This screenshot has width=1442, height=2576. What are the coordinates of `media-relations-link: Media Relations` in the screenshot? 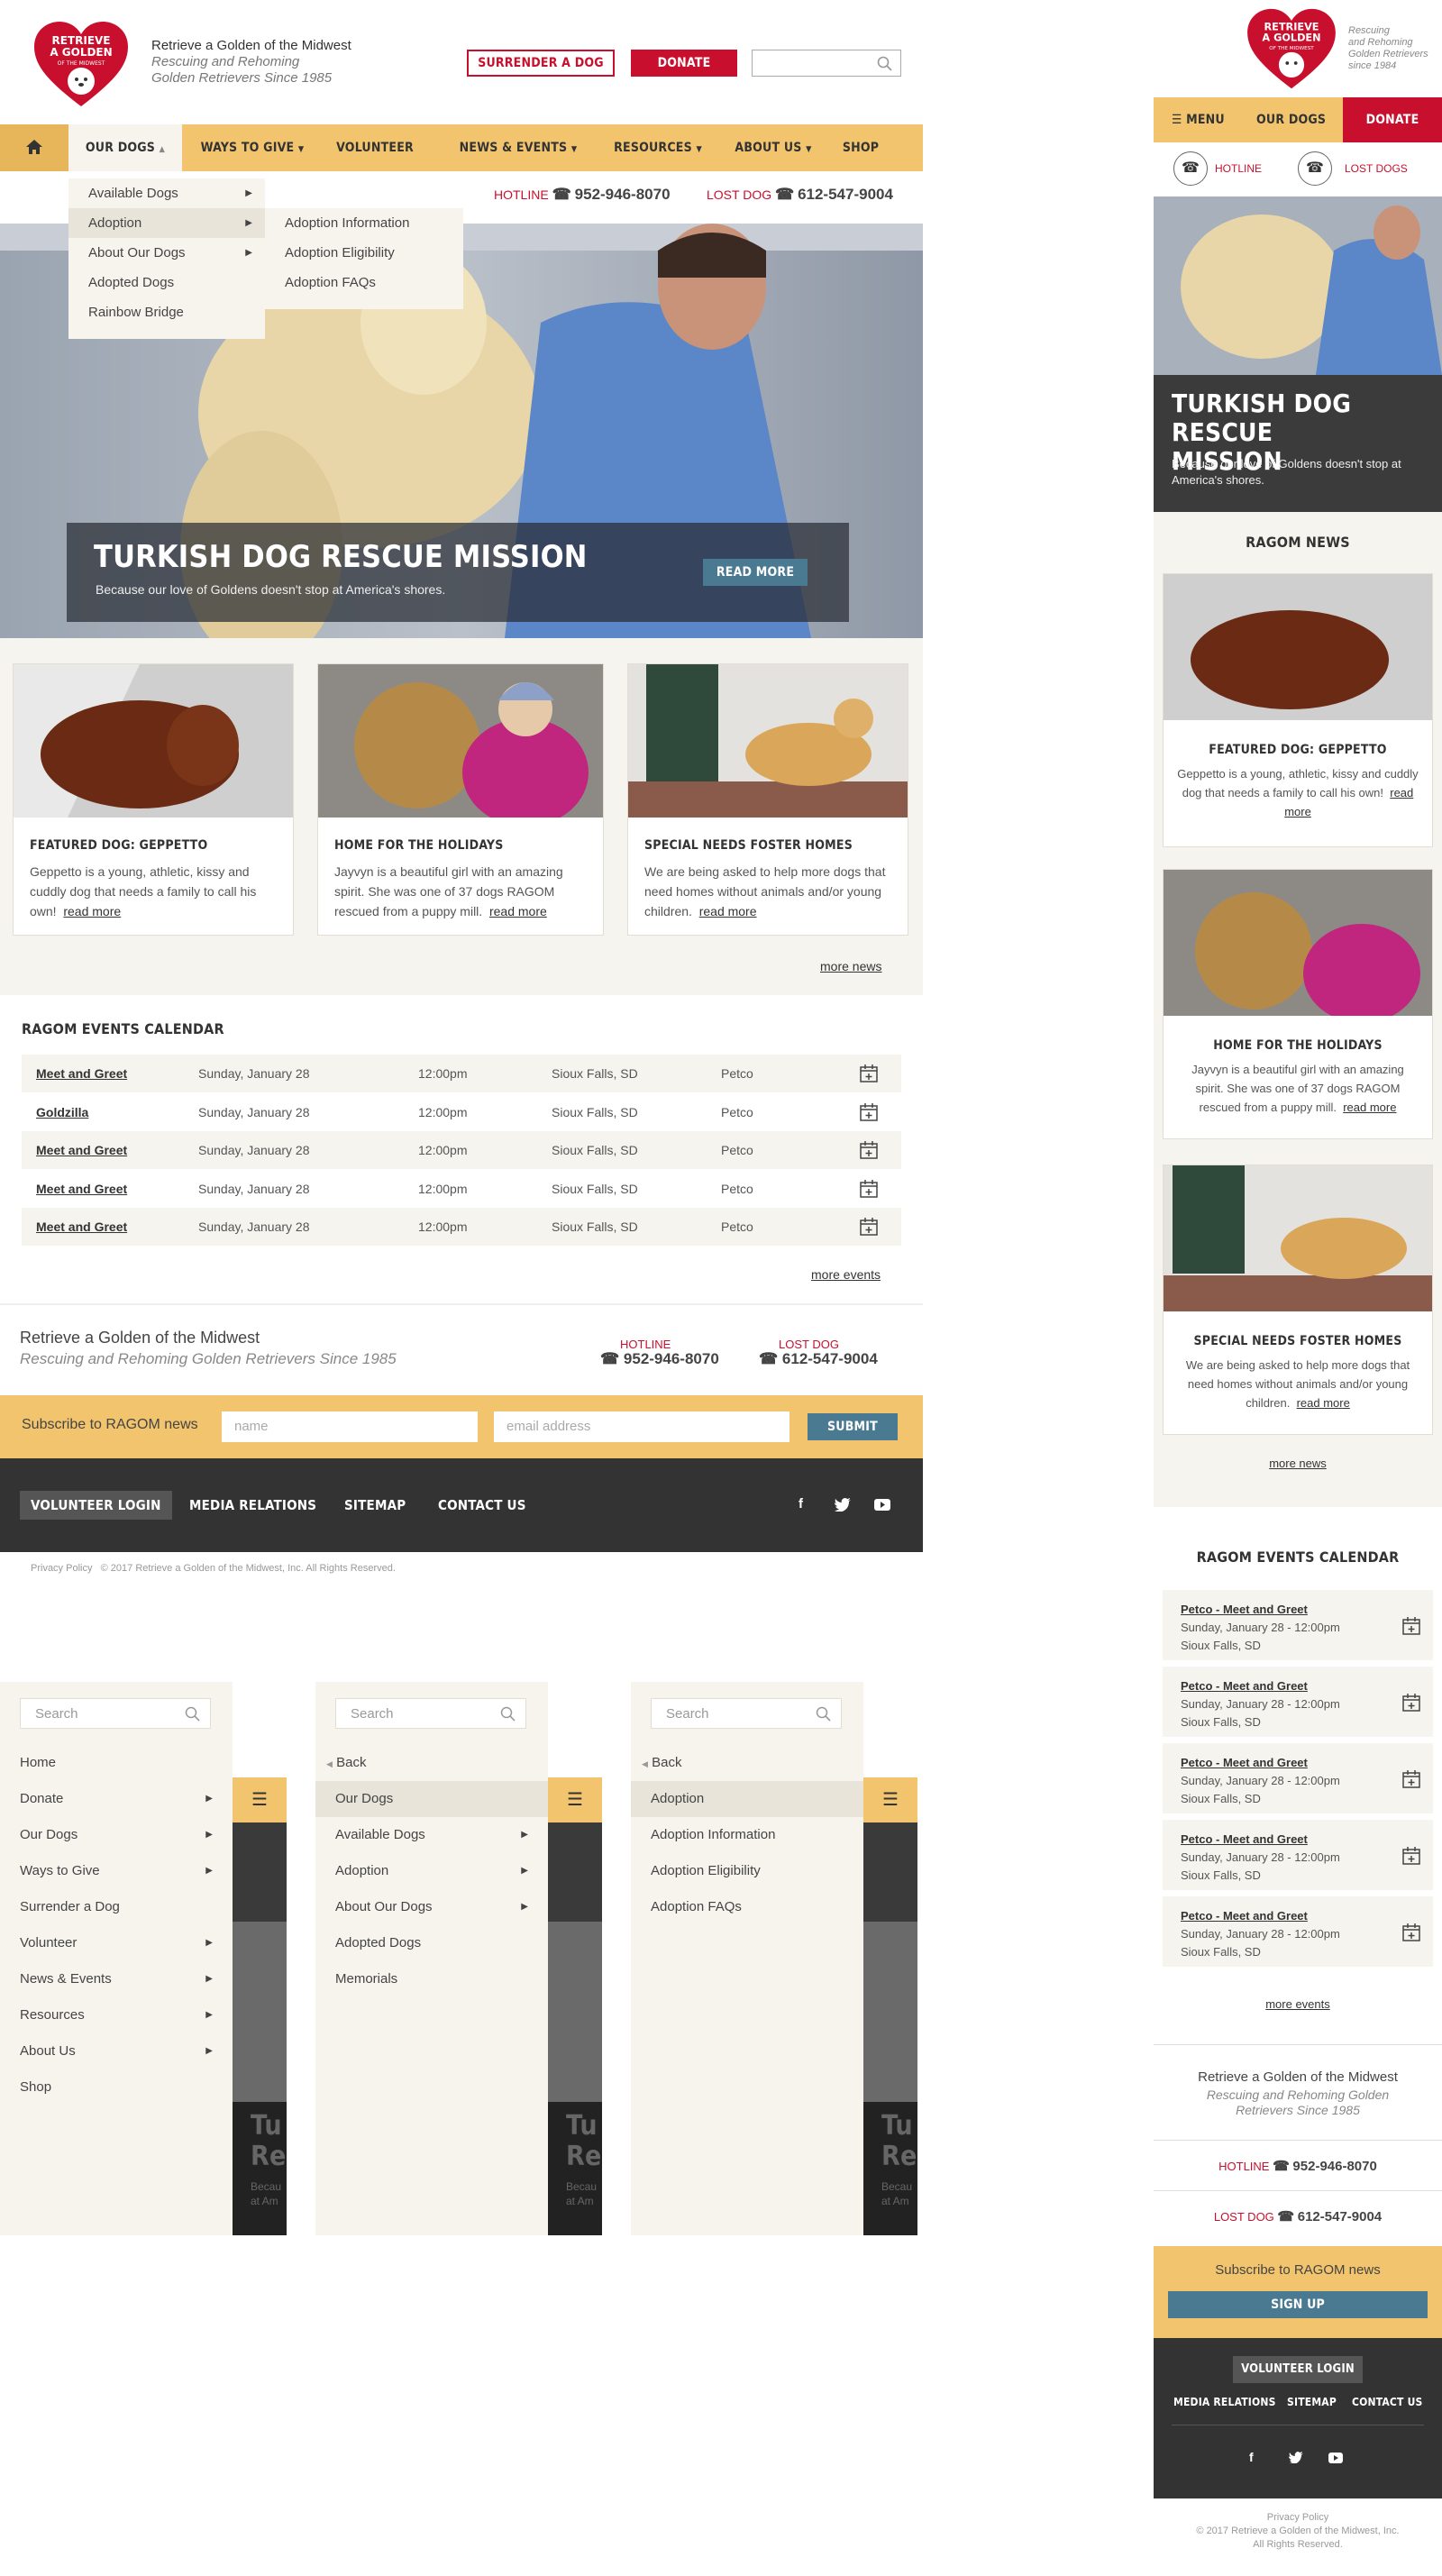 It's located at (252, 1505).